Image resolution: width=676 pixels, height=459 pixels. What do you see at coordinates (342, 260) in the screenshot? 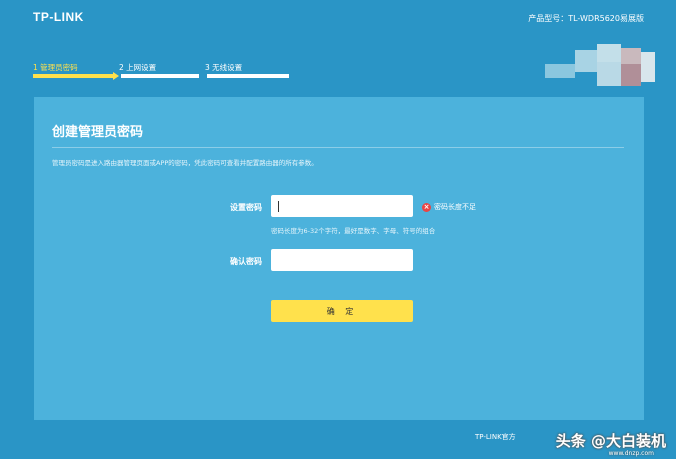
I see `confirm-input` at bounding box center [342, 260].